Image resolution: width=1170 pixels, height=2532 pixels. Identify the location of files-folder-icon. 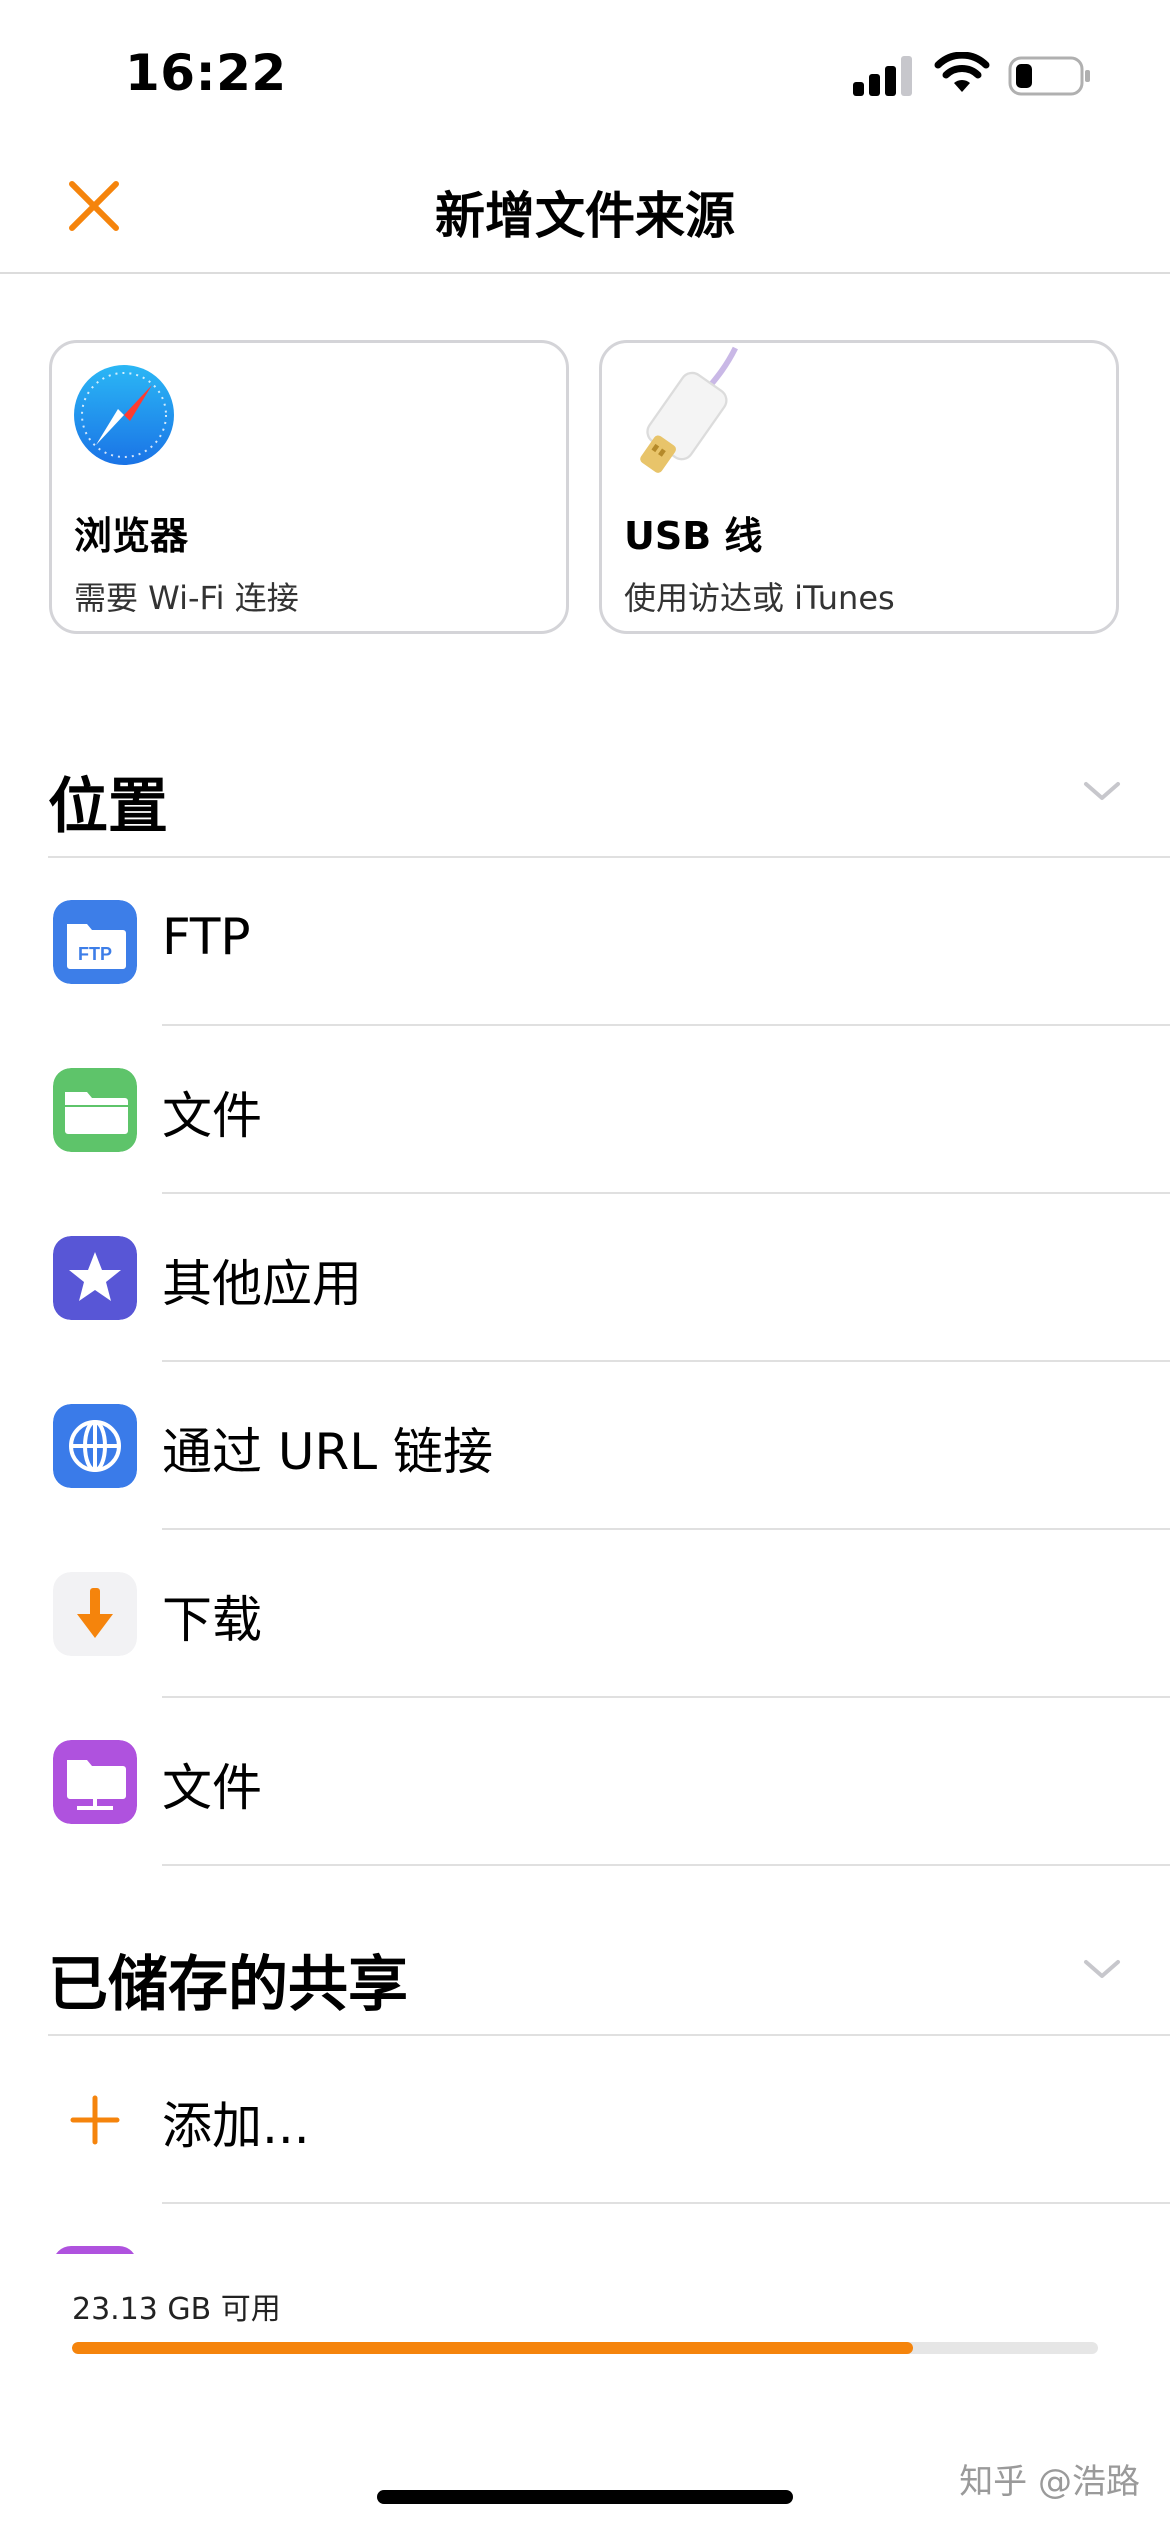
(95, 1110).